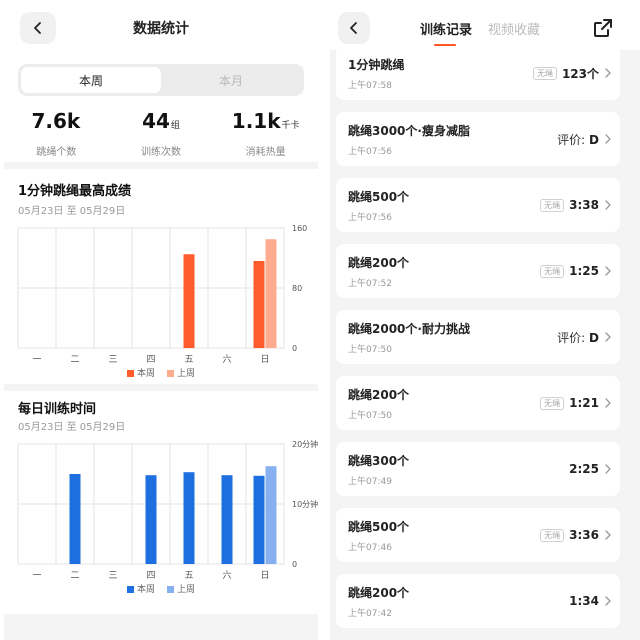  Describe the element at coordinates (74, 576) in the screenshot. I see `x-tick-label: 二` at that location.